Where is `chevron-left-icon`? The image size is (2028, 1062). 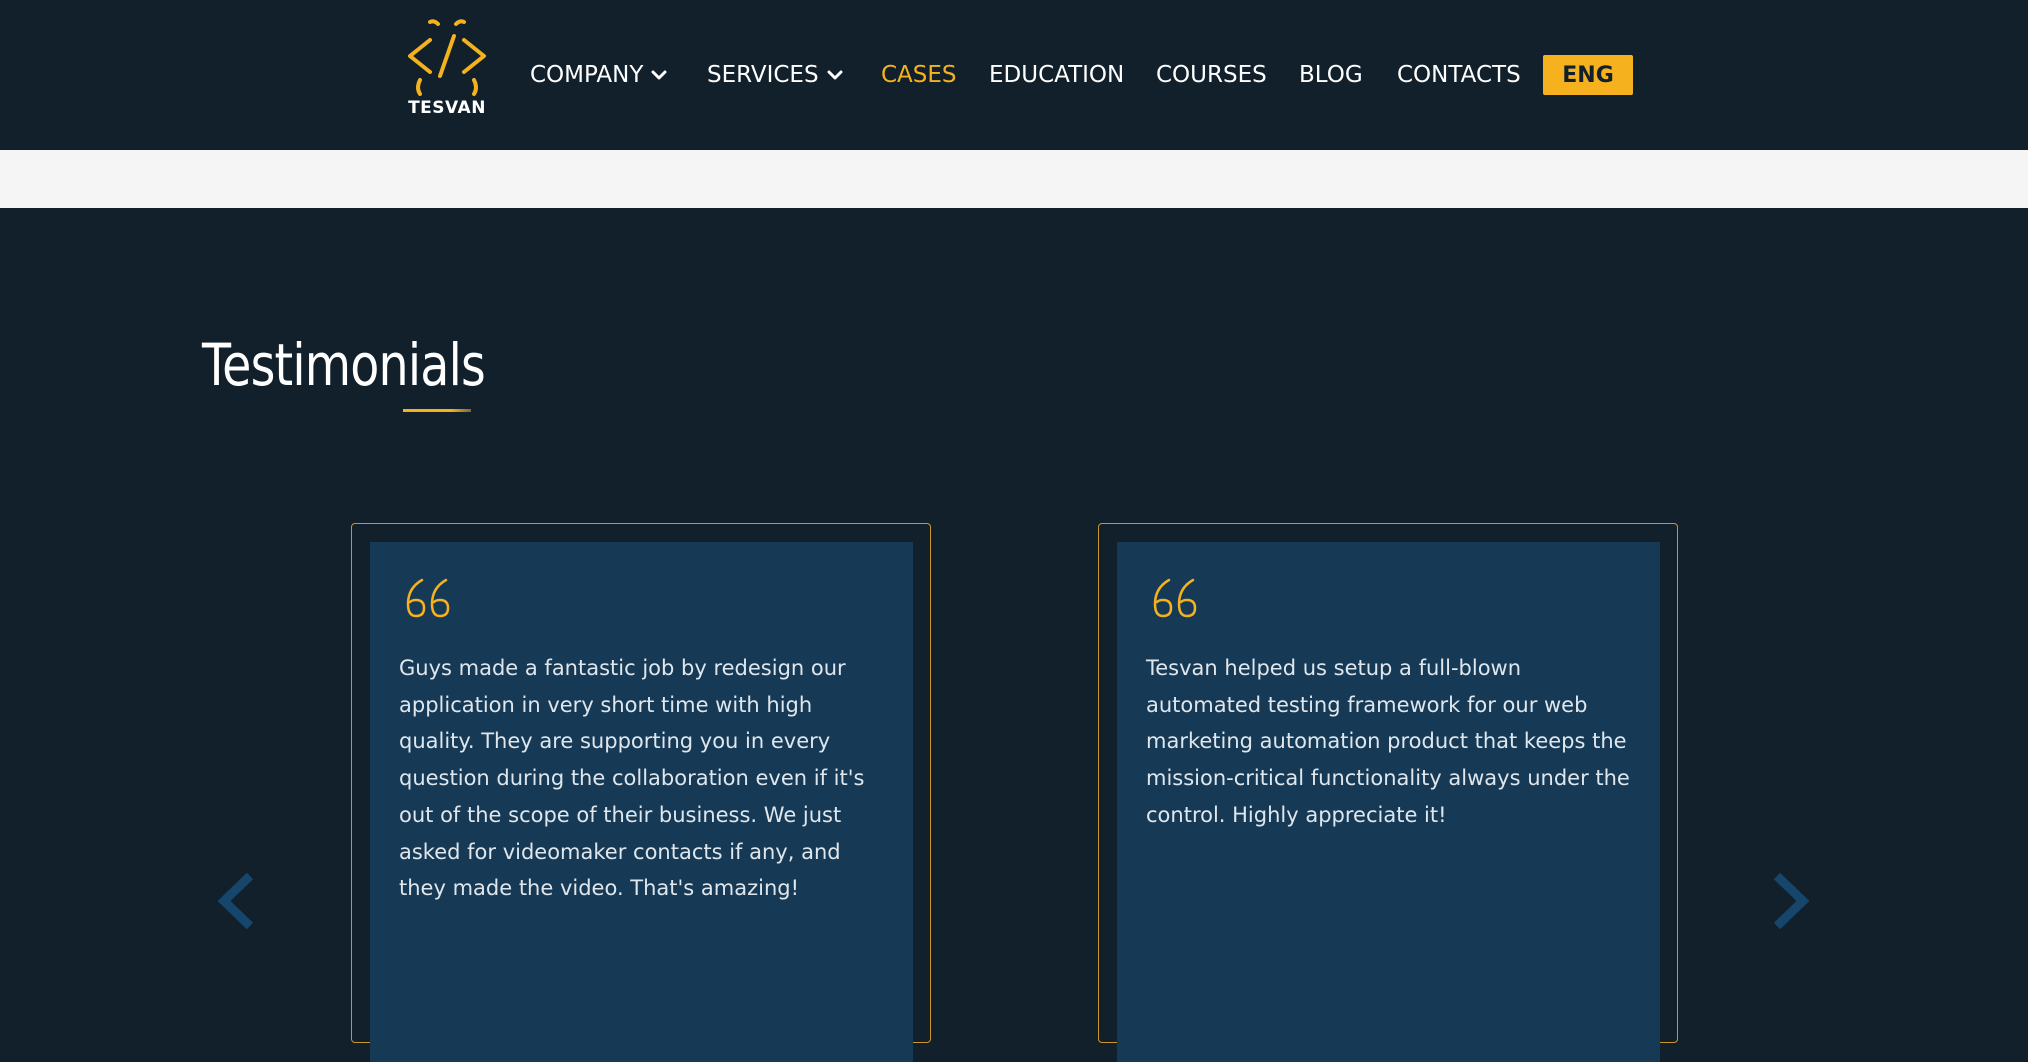 chevron-left-icon is located at coordinates (236, 901).